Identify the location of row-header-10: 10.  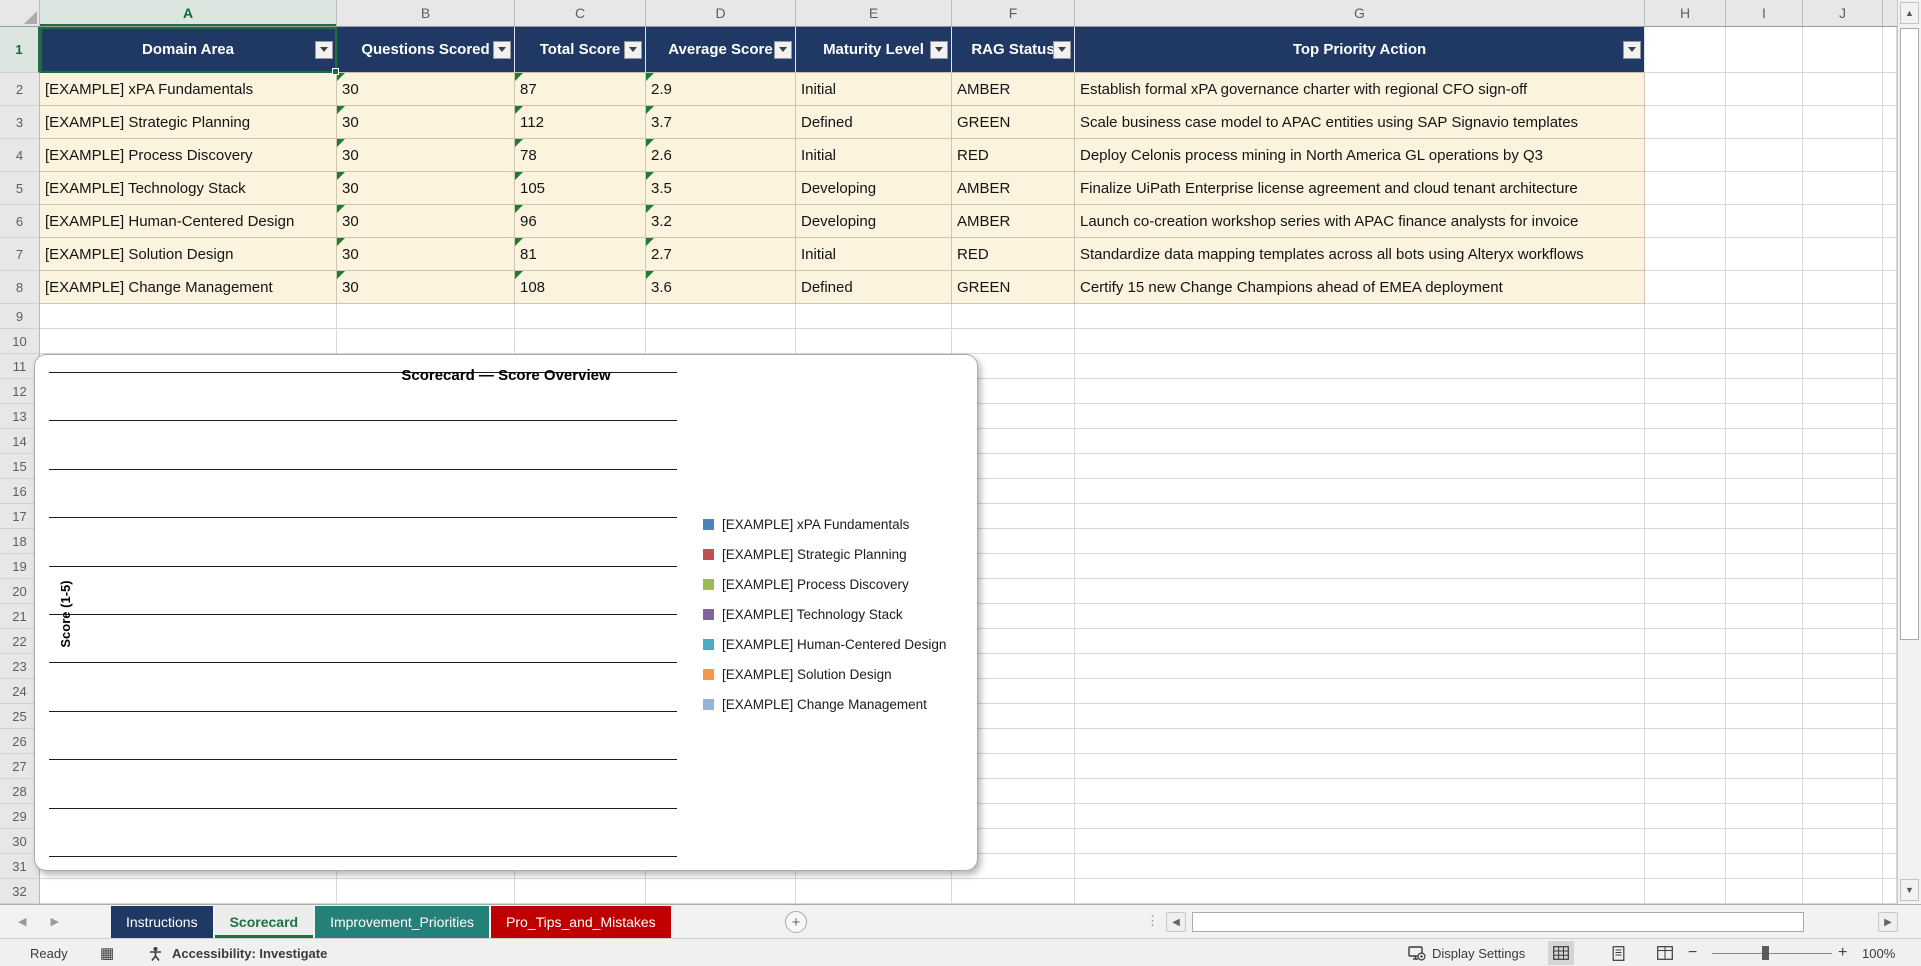
(20, 341).